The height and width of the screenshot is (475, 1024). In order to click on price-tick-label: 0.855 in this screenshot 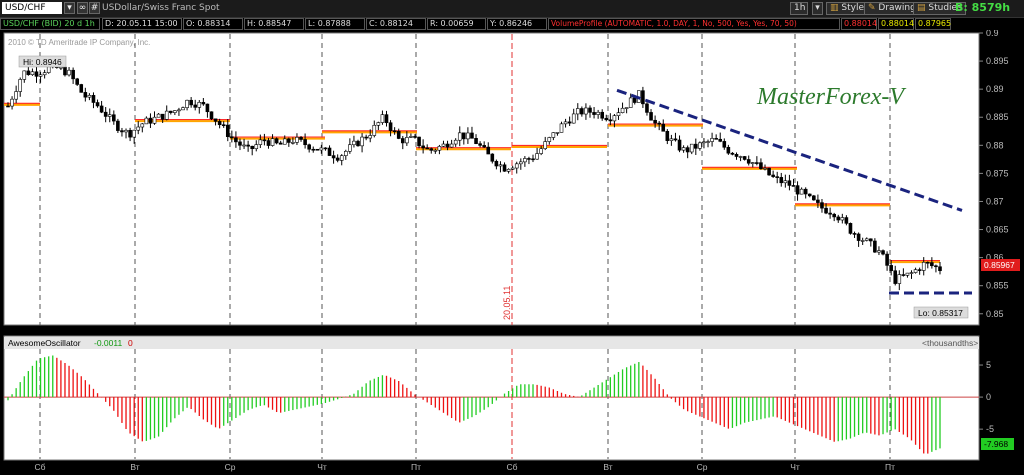, I will do `click(997, 286)`.